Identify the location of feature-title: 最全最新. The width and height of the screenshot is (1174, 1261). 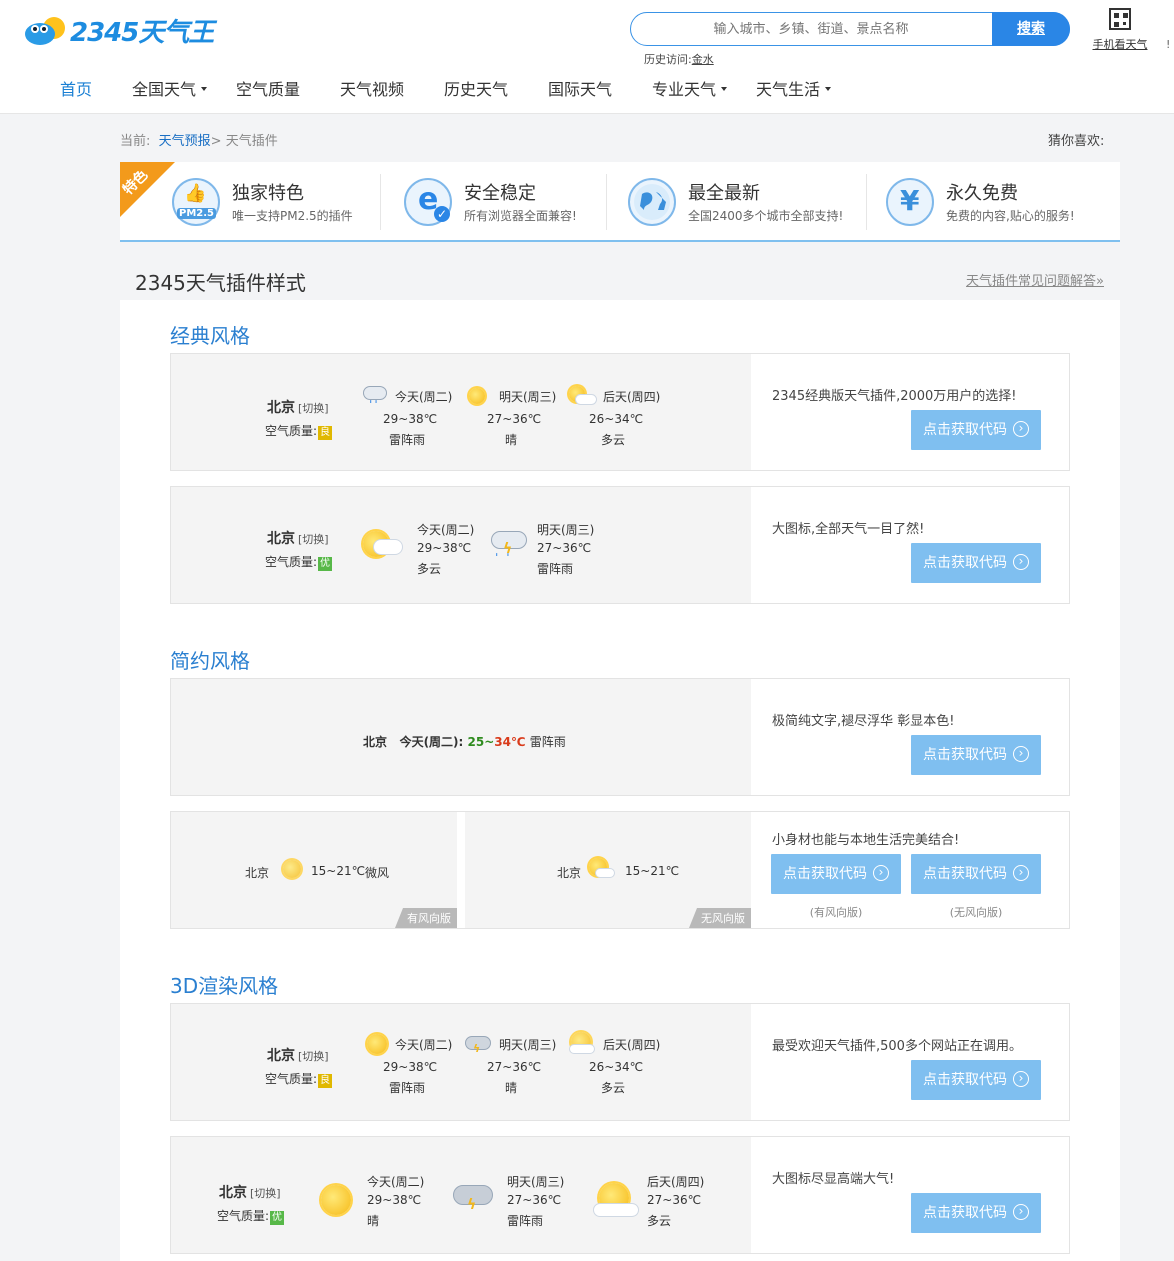
(724, 193).